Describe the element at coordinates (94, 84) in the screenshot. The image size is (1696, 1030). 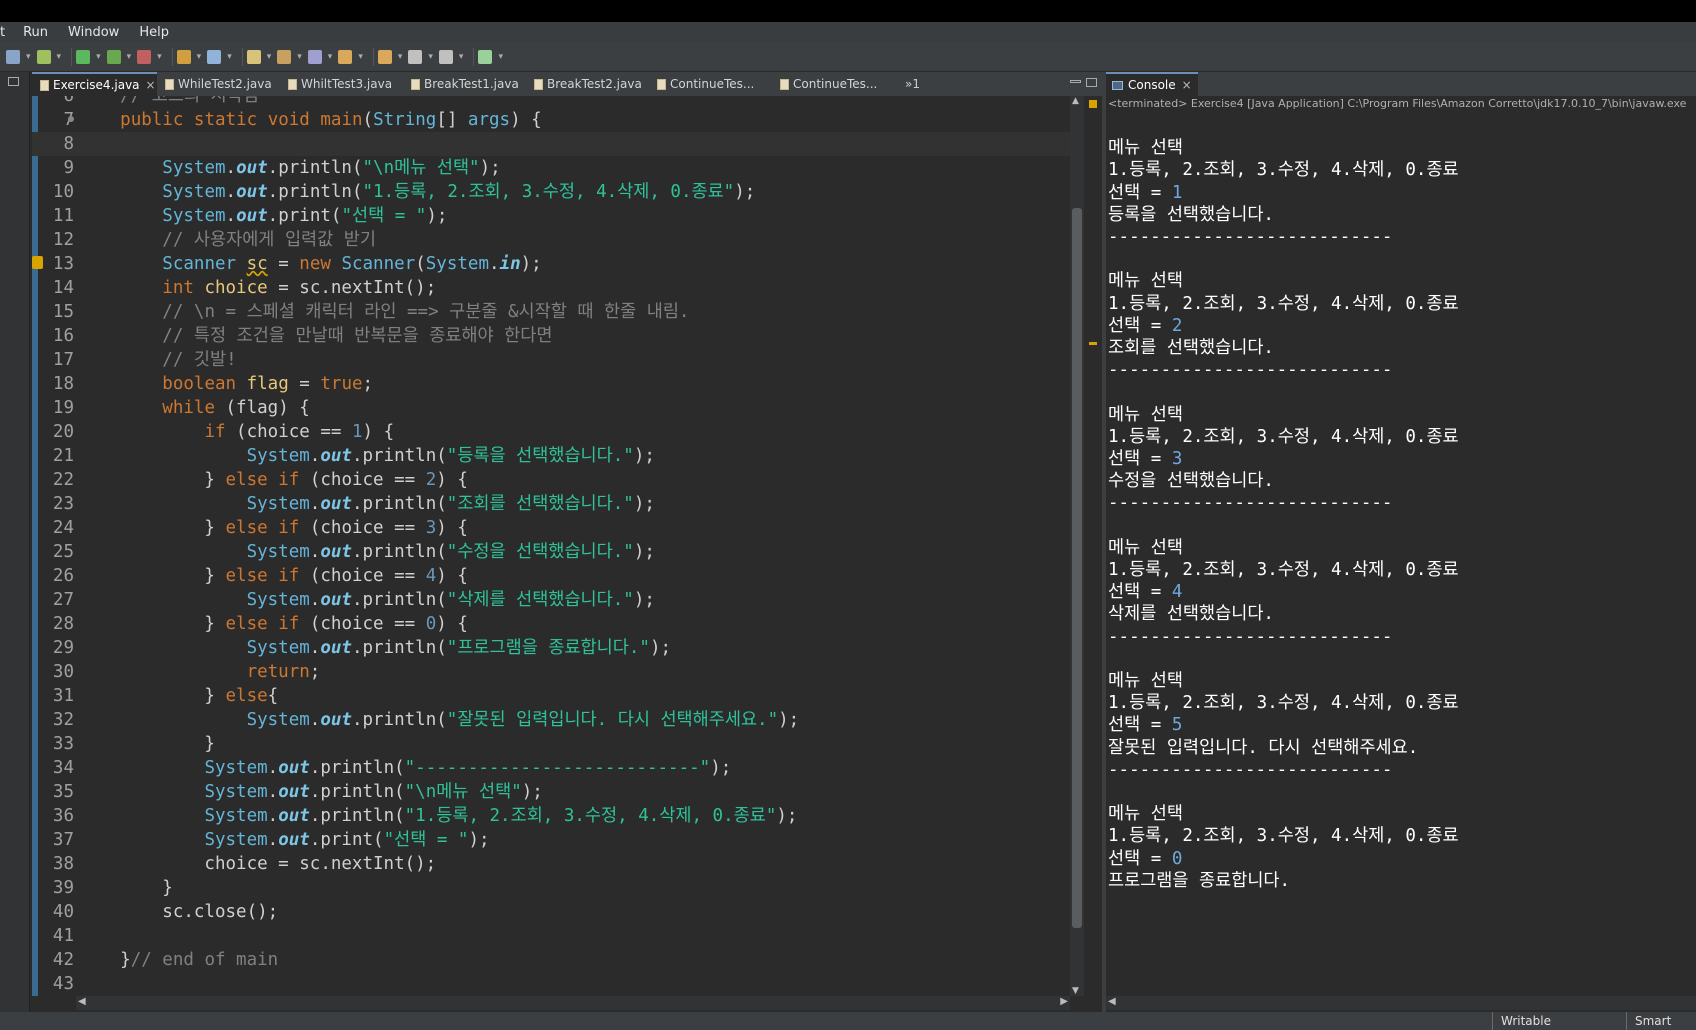
I see `editor-tab: Exercise4.java ×` at that location.